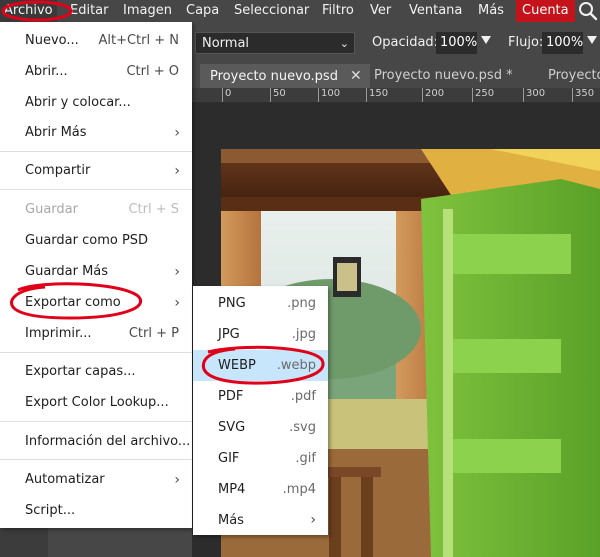  Describe the element at coordinates (486, 40) in the screenshot. I see `opacity-dropdown-icon` at that location.